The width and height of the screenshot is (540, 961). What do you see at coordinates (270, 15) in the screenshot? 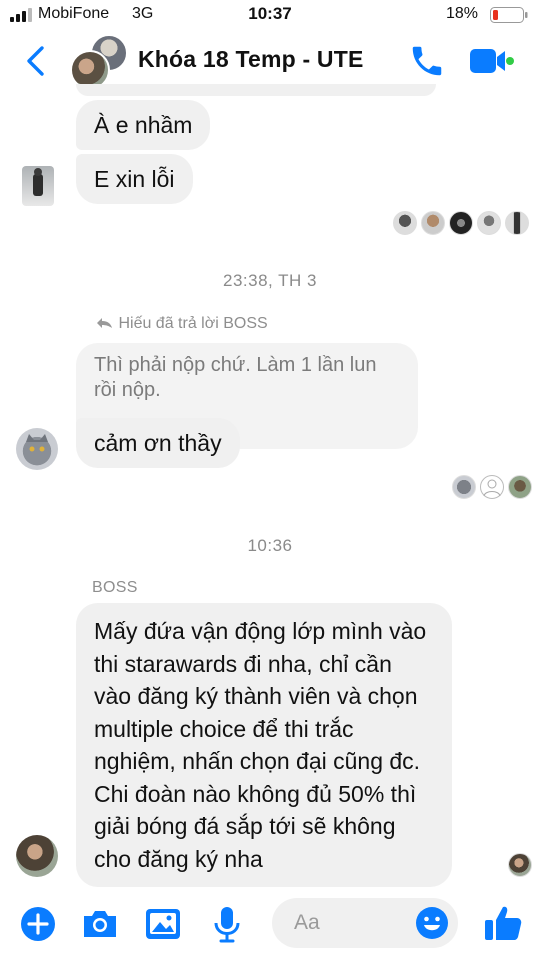
I see `status-bar: MobiFone 3G 10:37 18%` at bounding box center [270, 15].